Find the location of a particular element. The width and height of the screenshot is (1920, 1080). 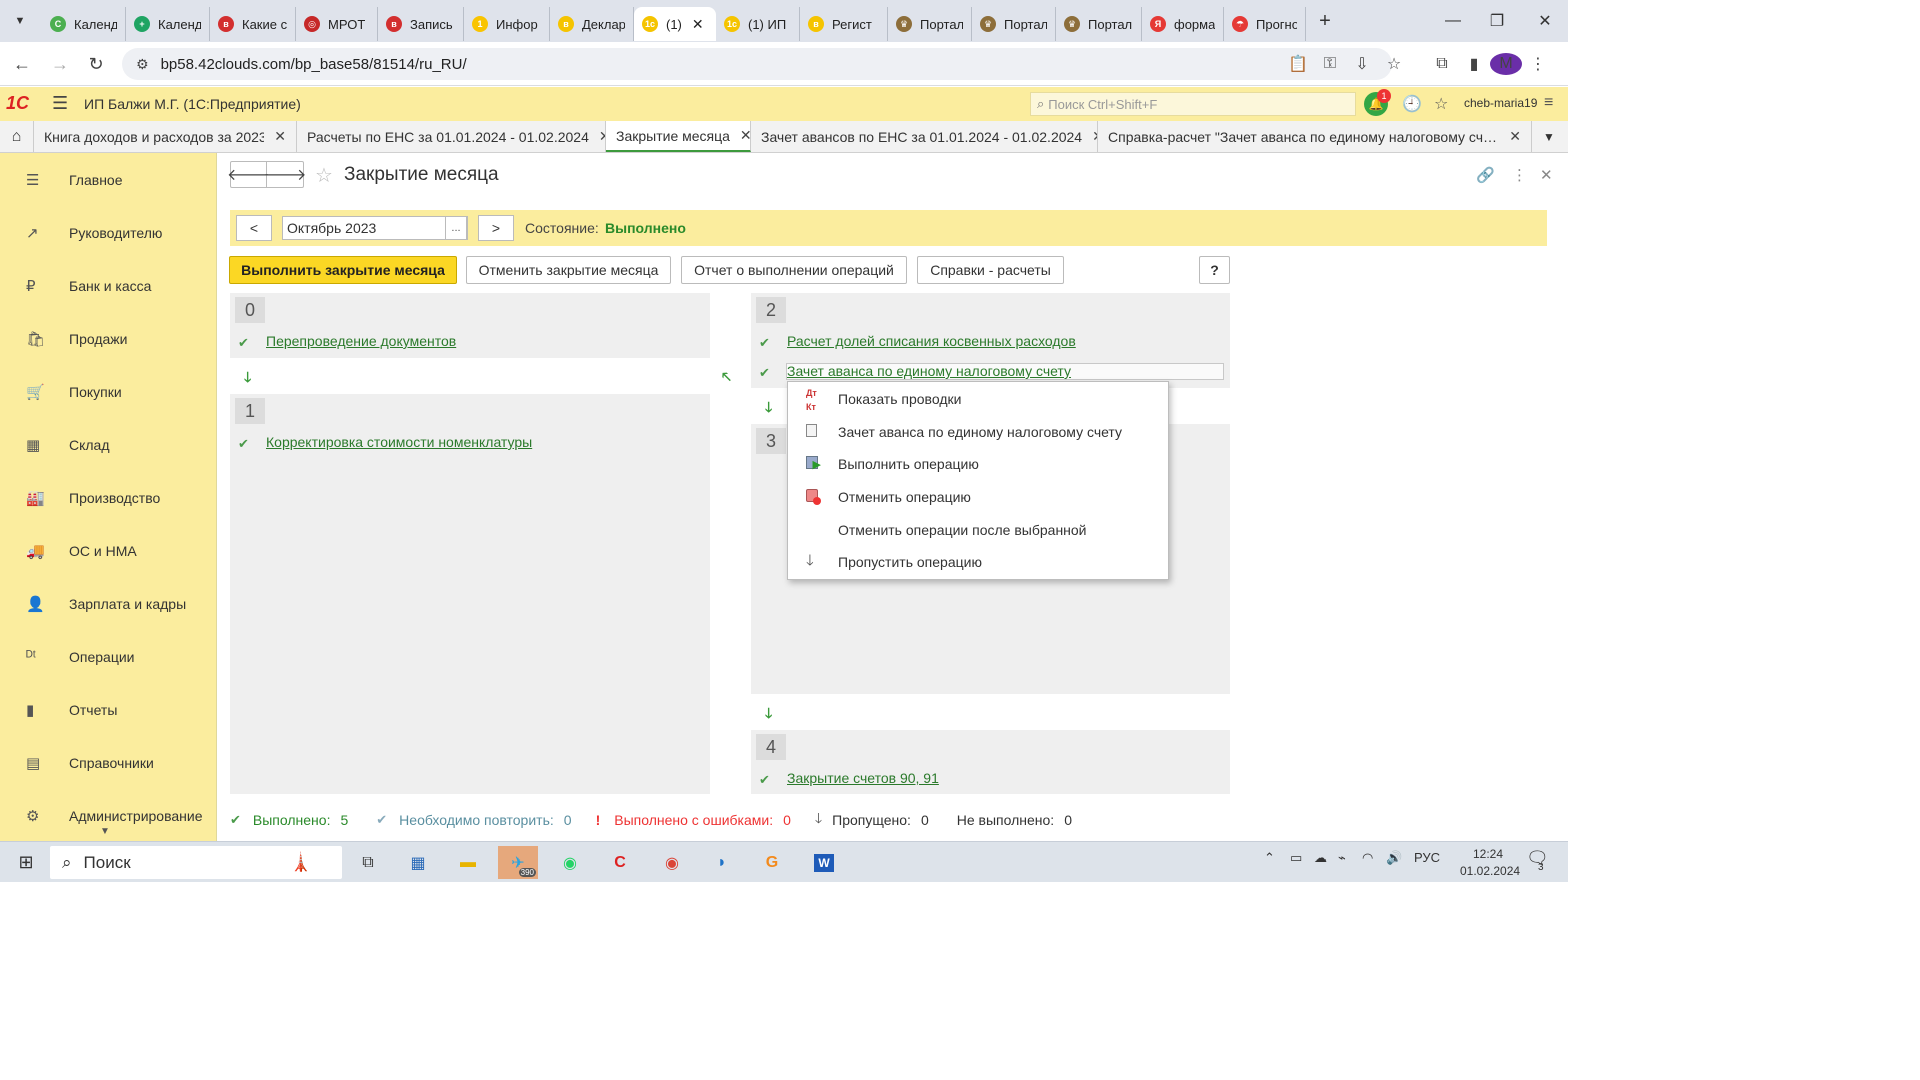

browser-tab: C Календ is located at coordinates (84, 24).